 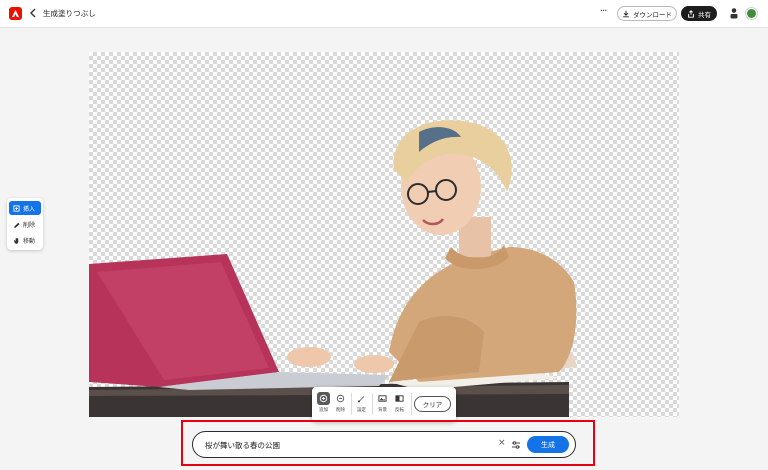 What do you see at coordinates (361, 399) in the screenshot?
I see `brush-settings-icon` at bounding box center [361, 399].